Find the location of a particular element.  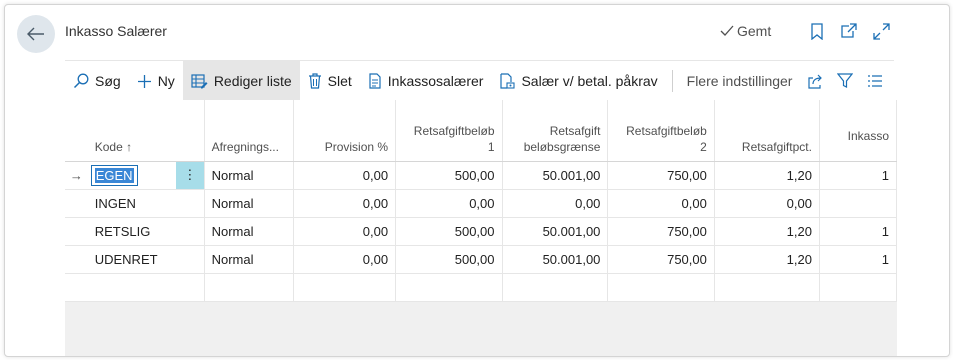

expand-icon is located at coordinates (881, 31).